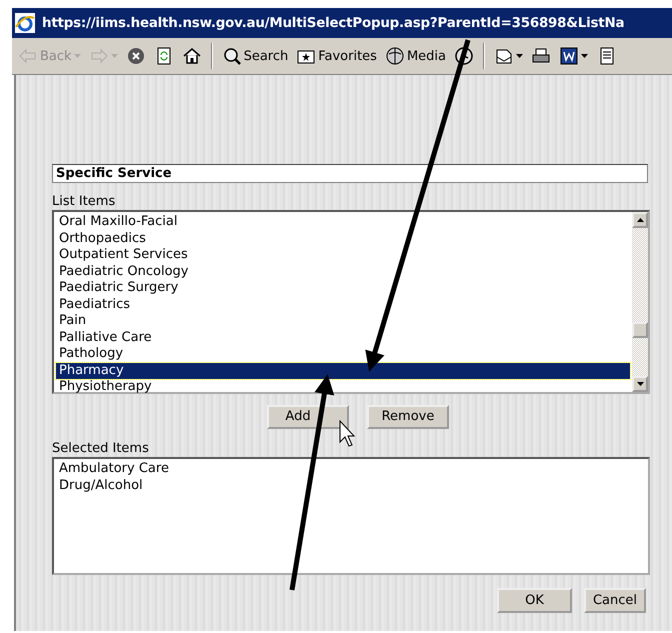 The height and width of the screenshot is (633, 672). What do you see at coordinates (192, 56) in the screenshot?
I see `home-icon` at bounding box center [192, 56].